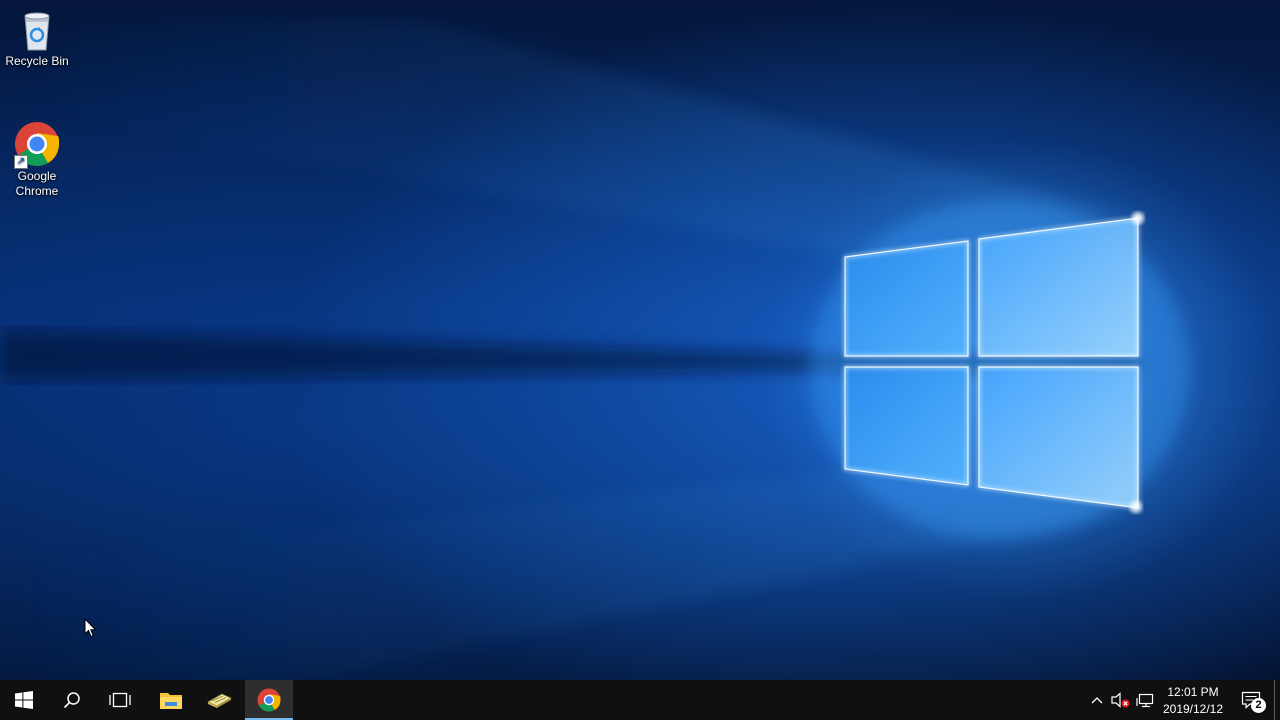  I want to click on taskbar-file-explorer, so click(171, 700).